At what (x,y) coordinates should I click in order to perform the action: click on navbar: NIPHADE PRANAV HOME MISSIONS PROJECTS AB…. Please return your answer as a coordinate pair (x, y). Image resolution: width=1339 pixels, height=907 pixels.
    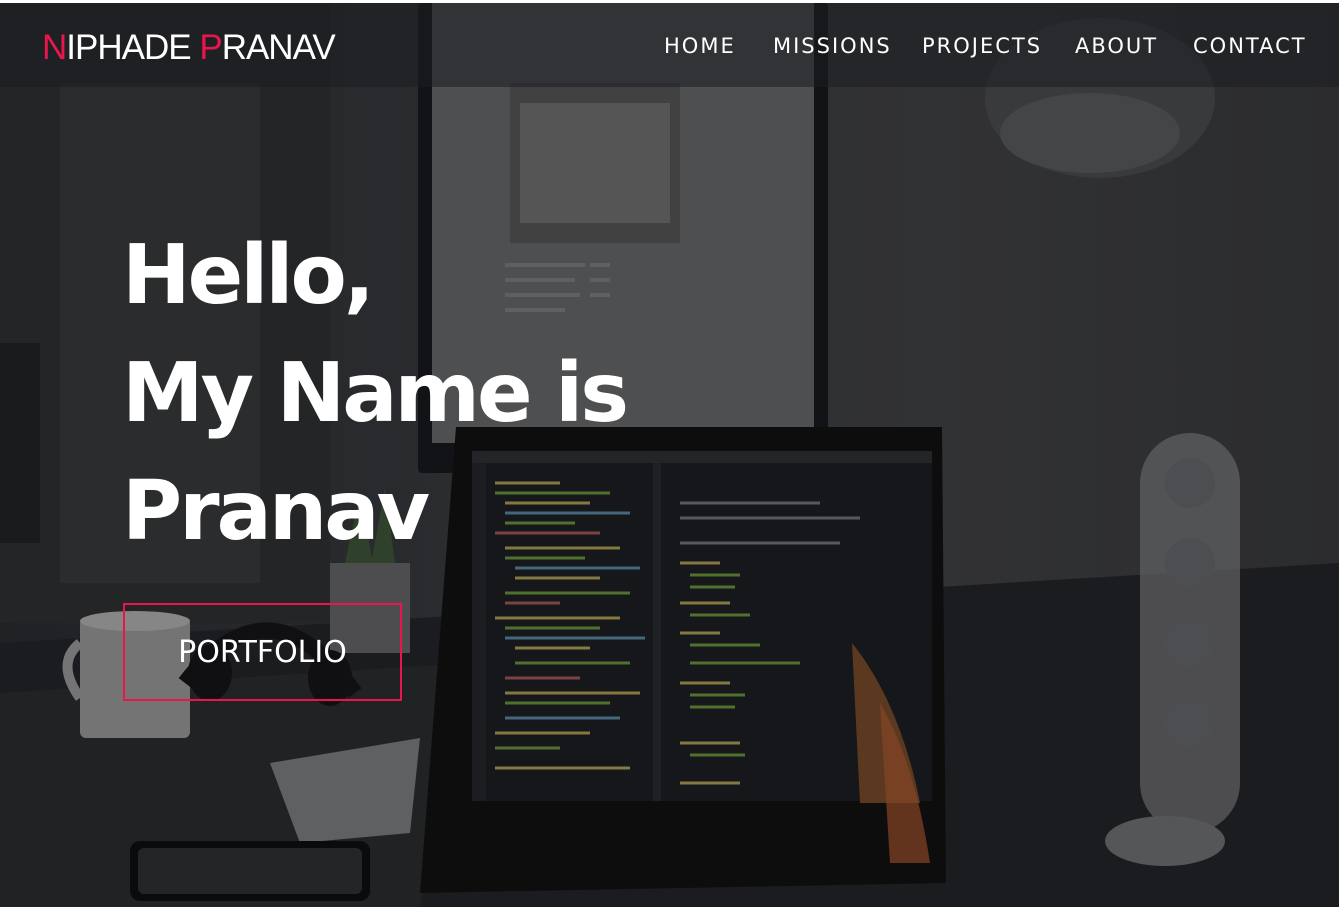
    Looking at the image, I should click on (669, 45).